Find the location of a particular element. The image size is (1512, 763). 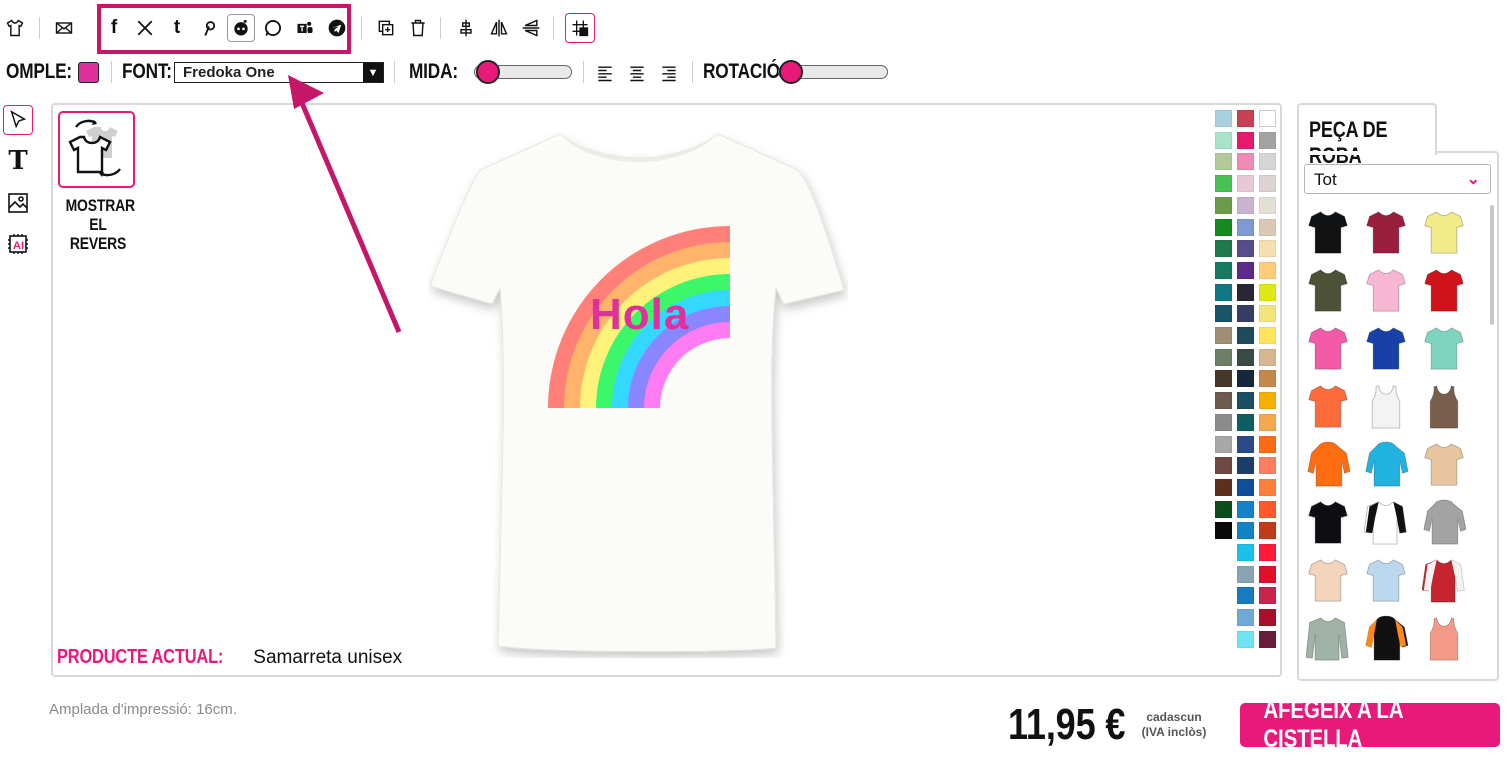

scrollbar is located at coordinates (1492, 265).